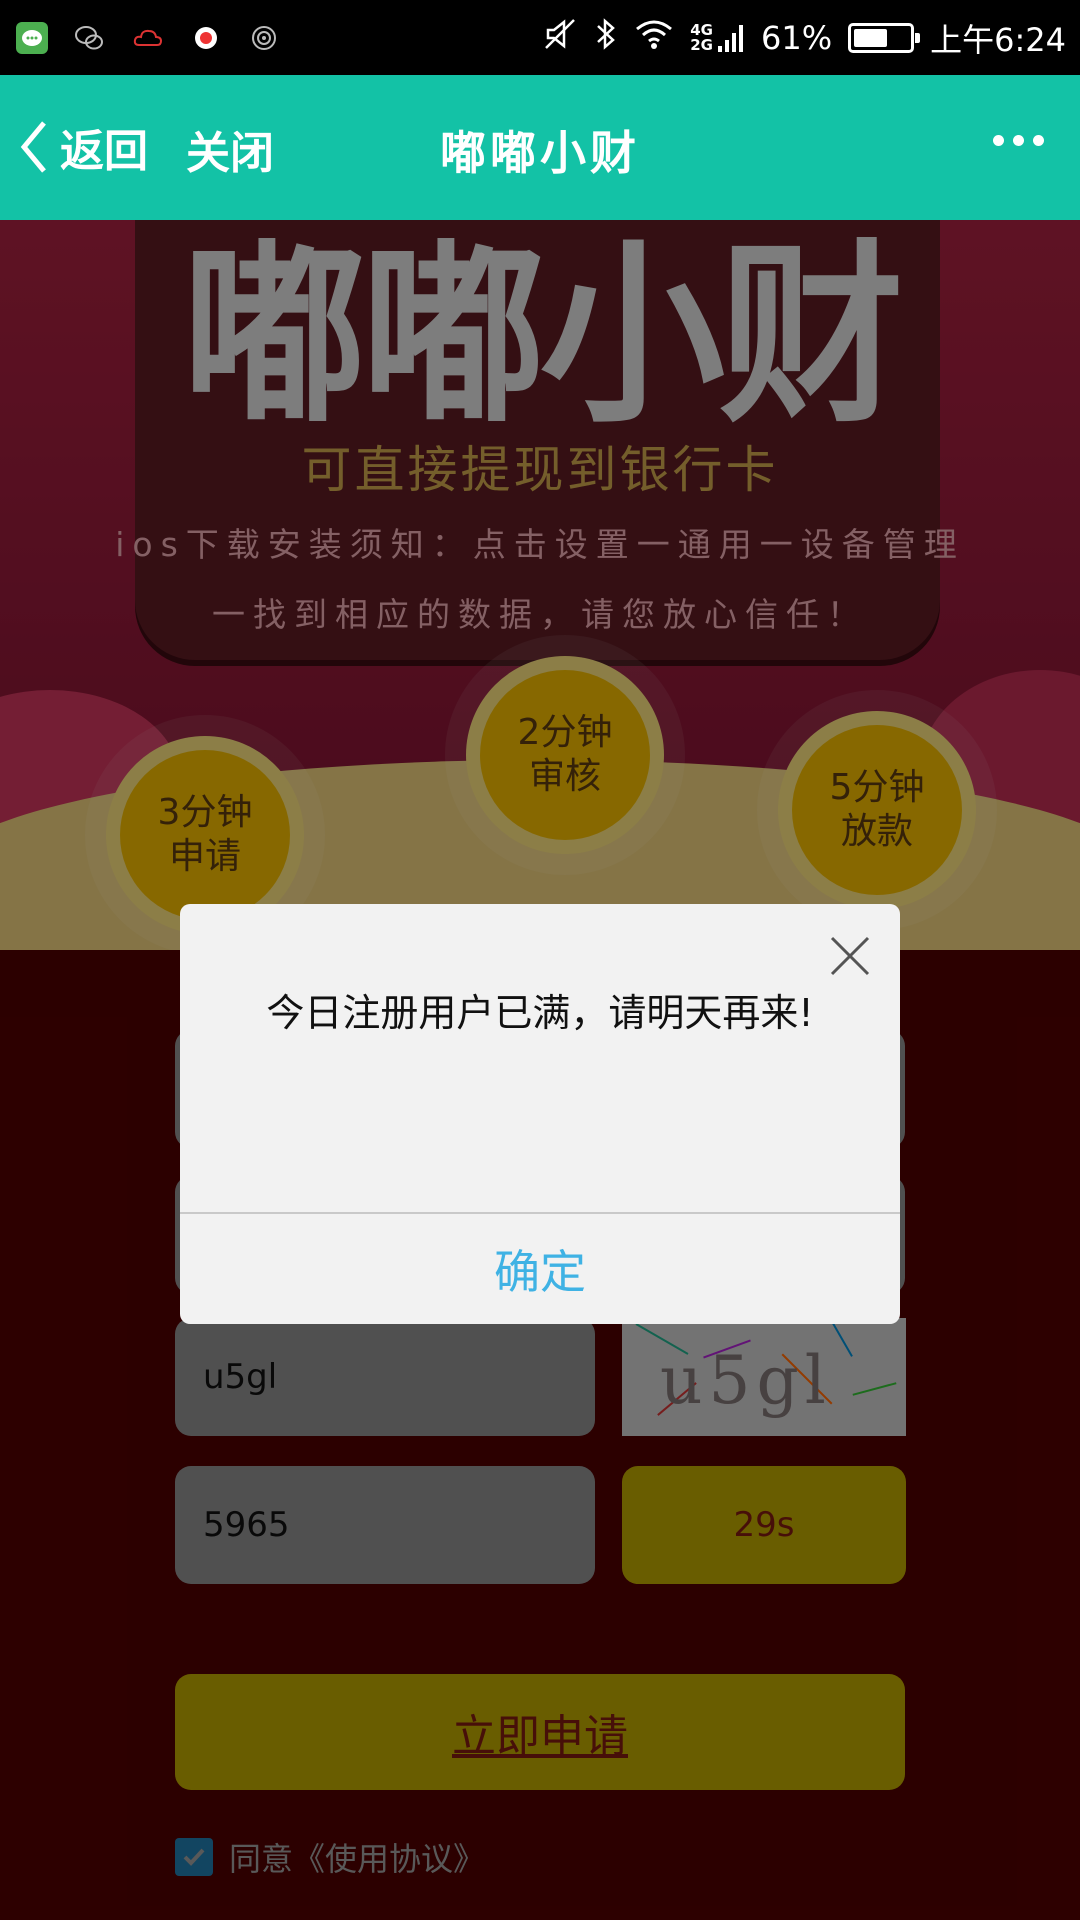 The height and width of the screenshot is (1920, 1080). I want to click on clock: 上午6:24, so click(998, 39).